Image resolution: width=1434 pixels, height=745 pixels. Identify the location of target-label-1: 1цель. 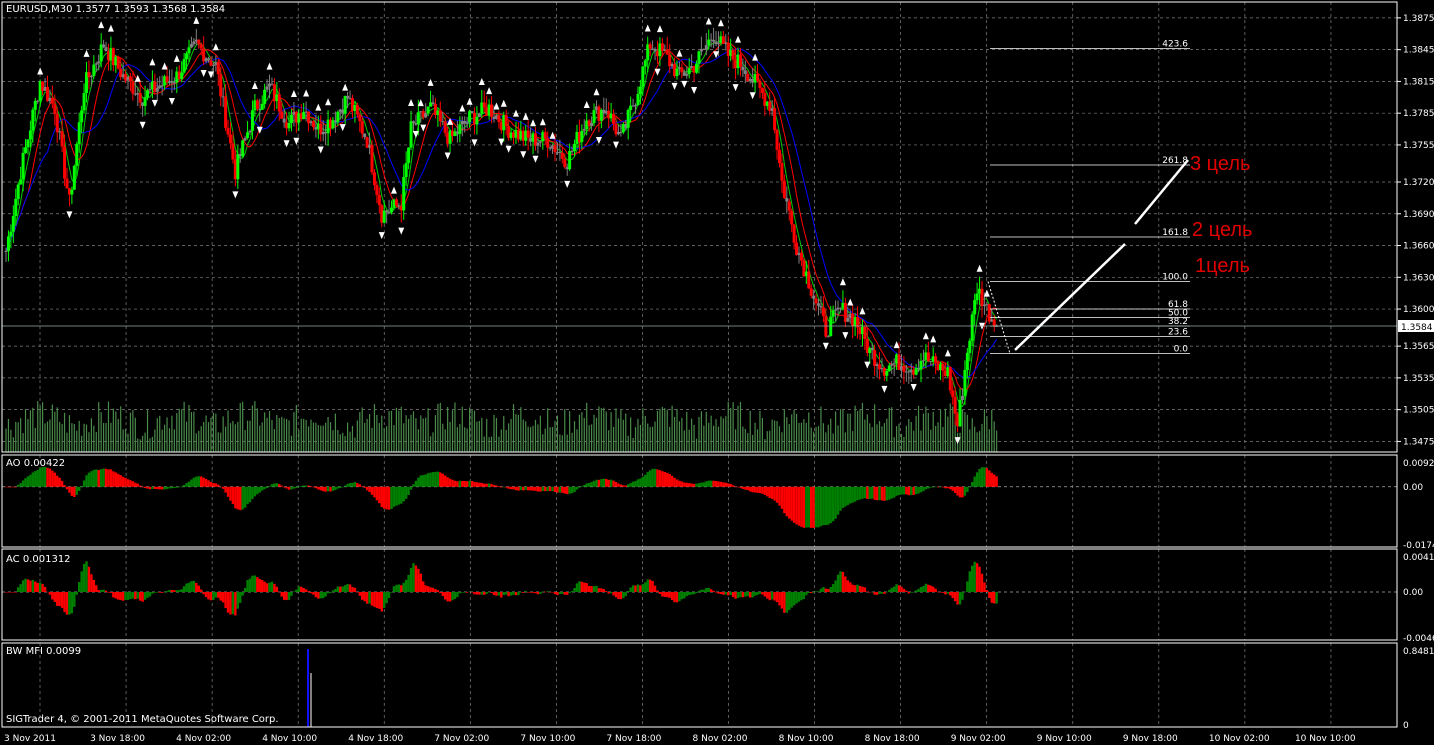
(1222, 266).